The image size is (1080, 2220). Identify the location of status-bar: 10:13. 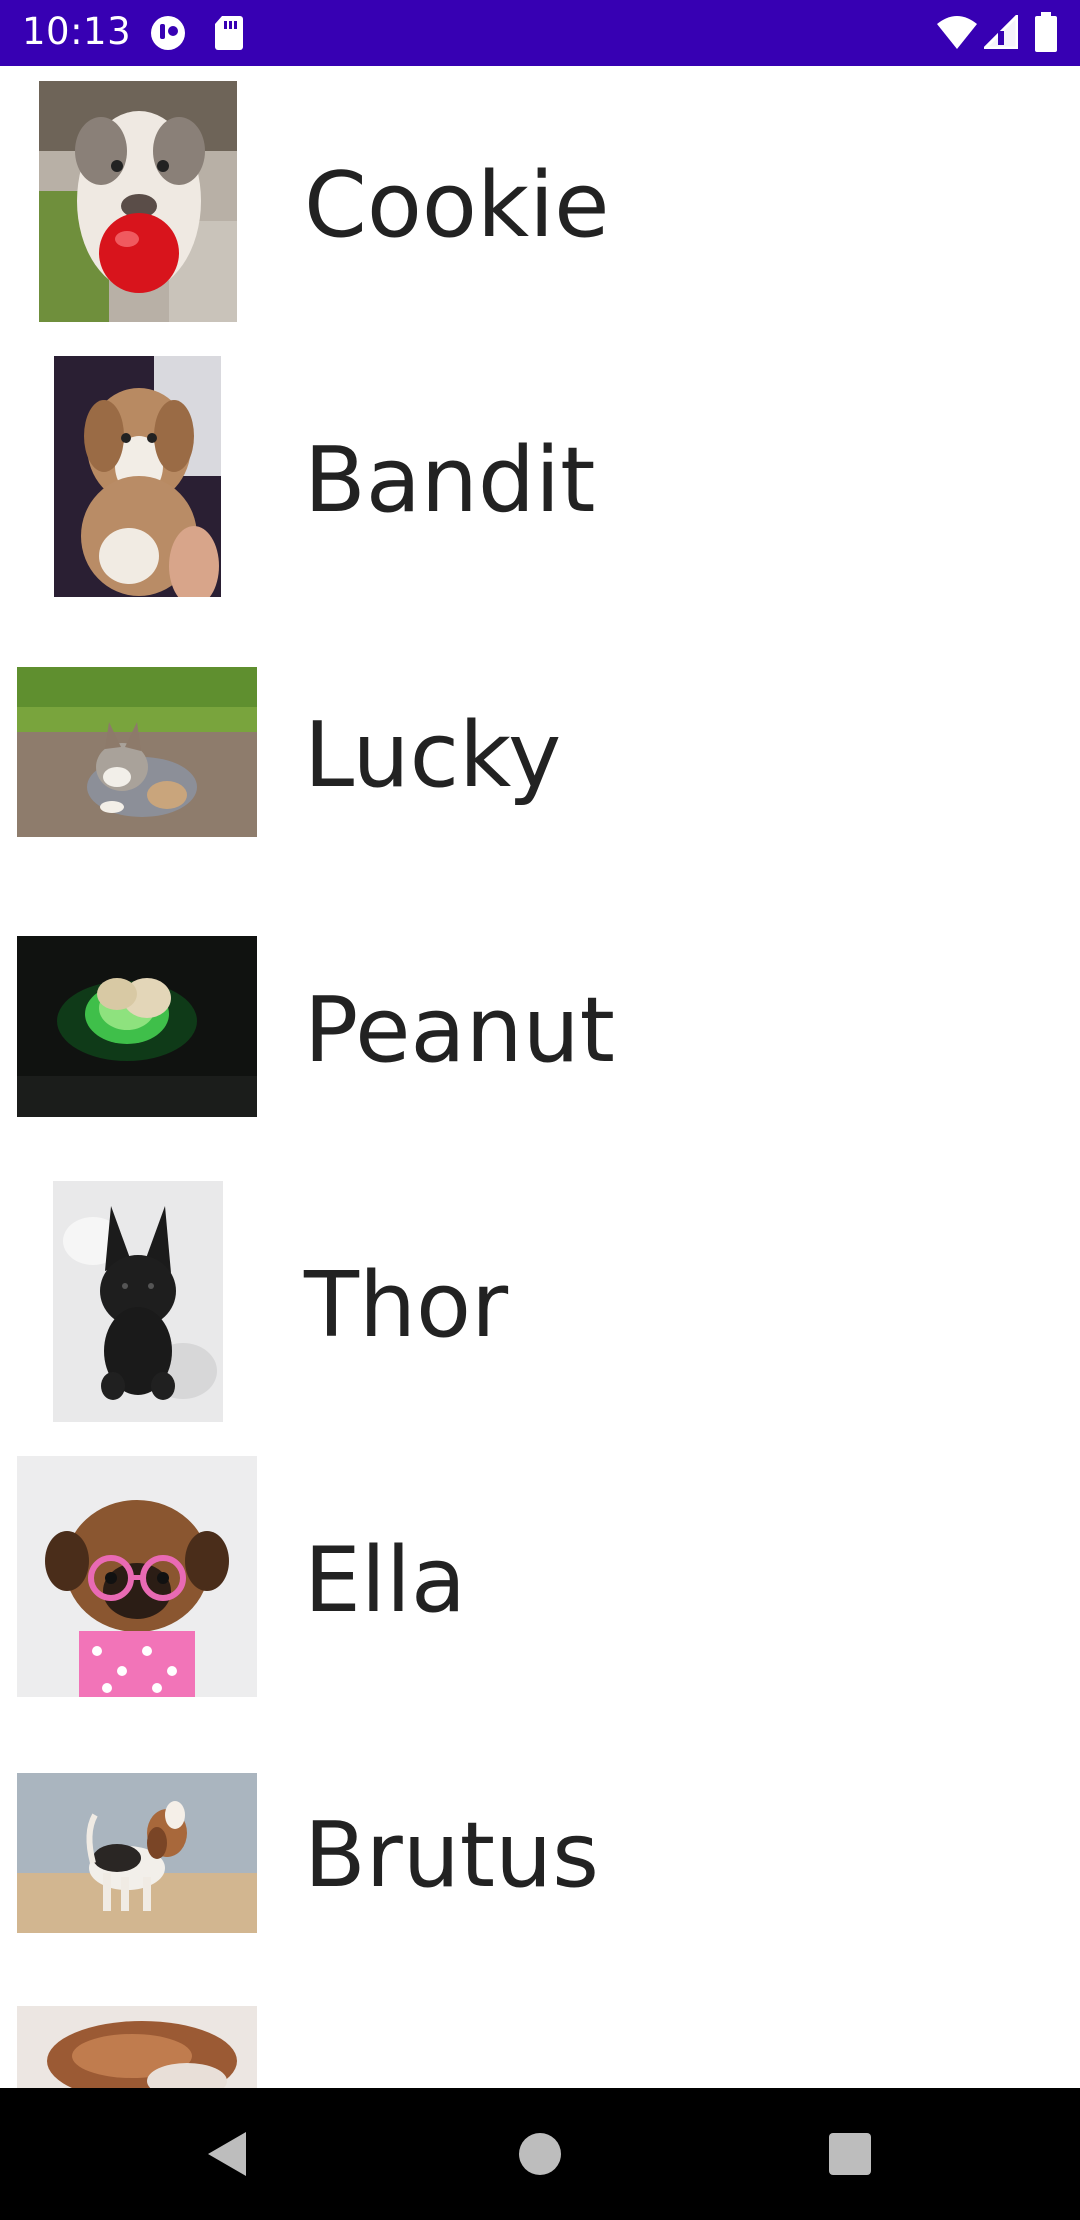
(540, 33).